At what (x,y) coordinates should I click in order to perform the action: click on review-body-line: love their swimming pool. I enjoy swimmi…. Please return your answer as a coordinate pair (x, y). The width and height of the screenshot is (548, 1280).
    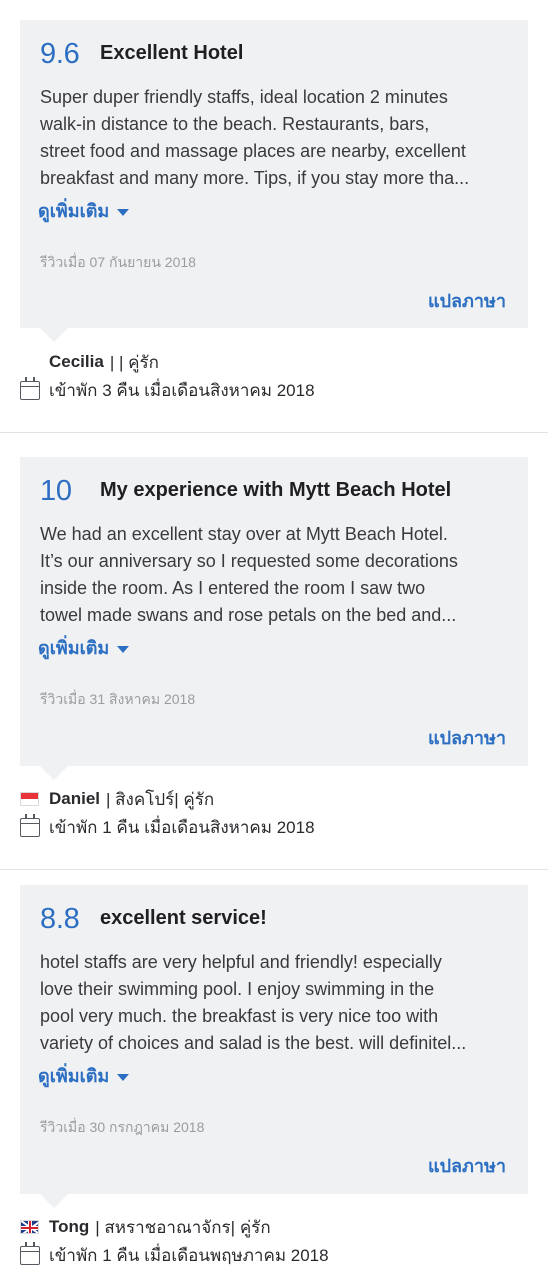
    Looking at the image, I should click on (237, 989).